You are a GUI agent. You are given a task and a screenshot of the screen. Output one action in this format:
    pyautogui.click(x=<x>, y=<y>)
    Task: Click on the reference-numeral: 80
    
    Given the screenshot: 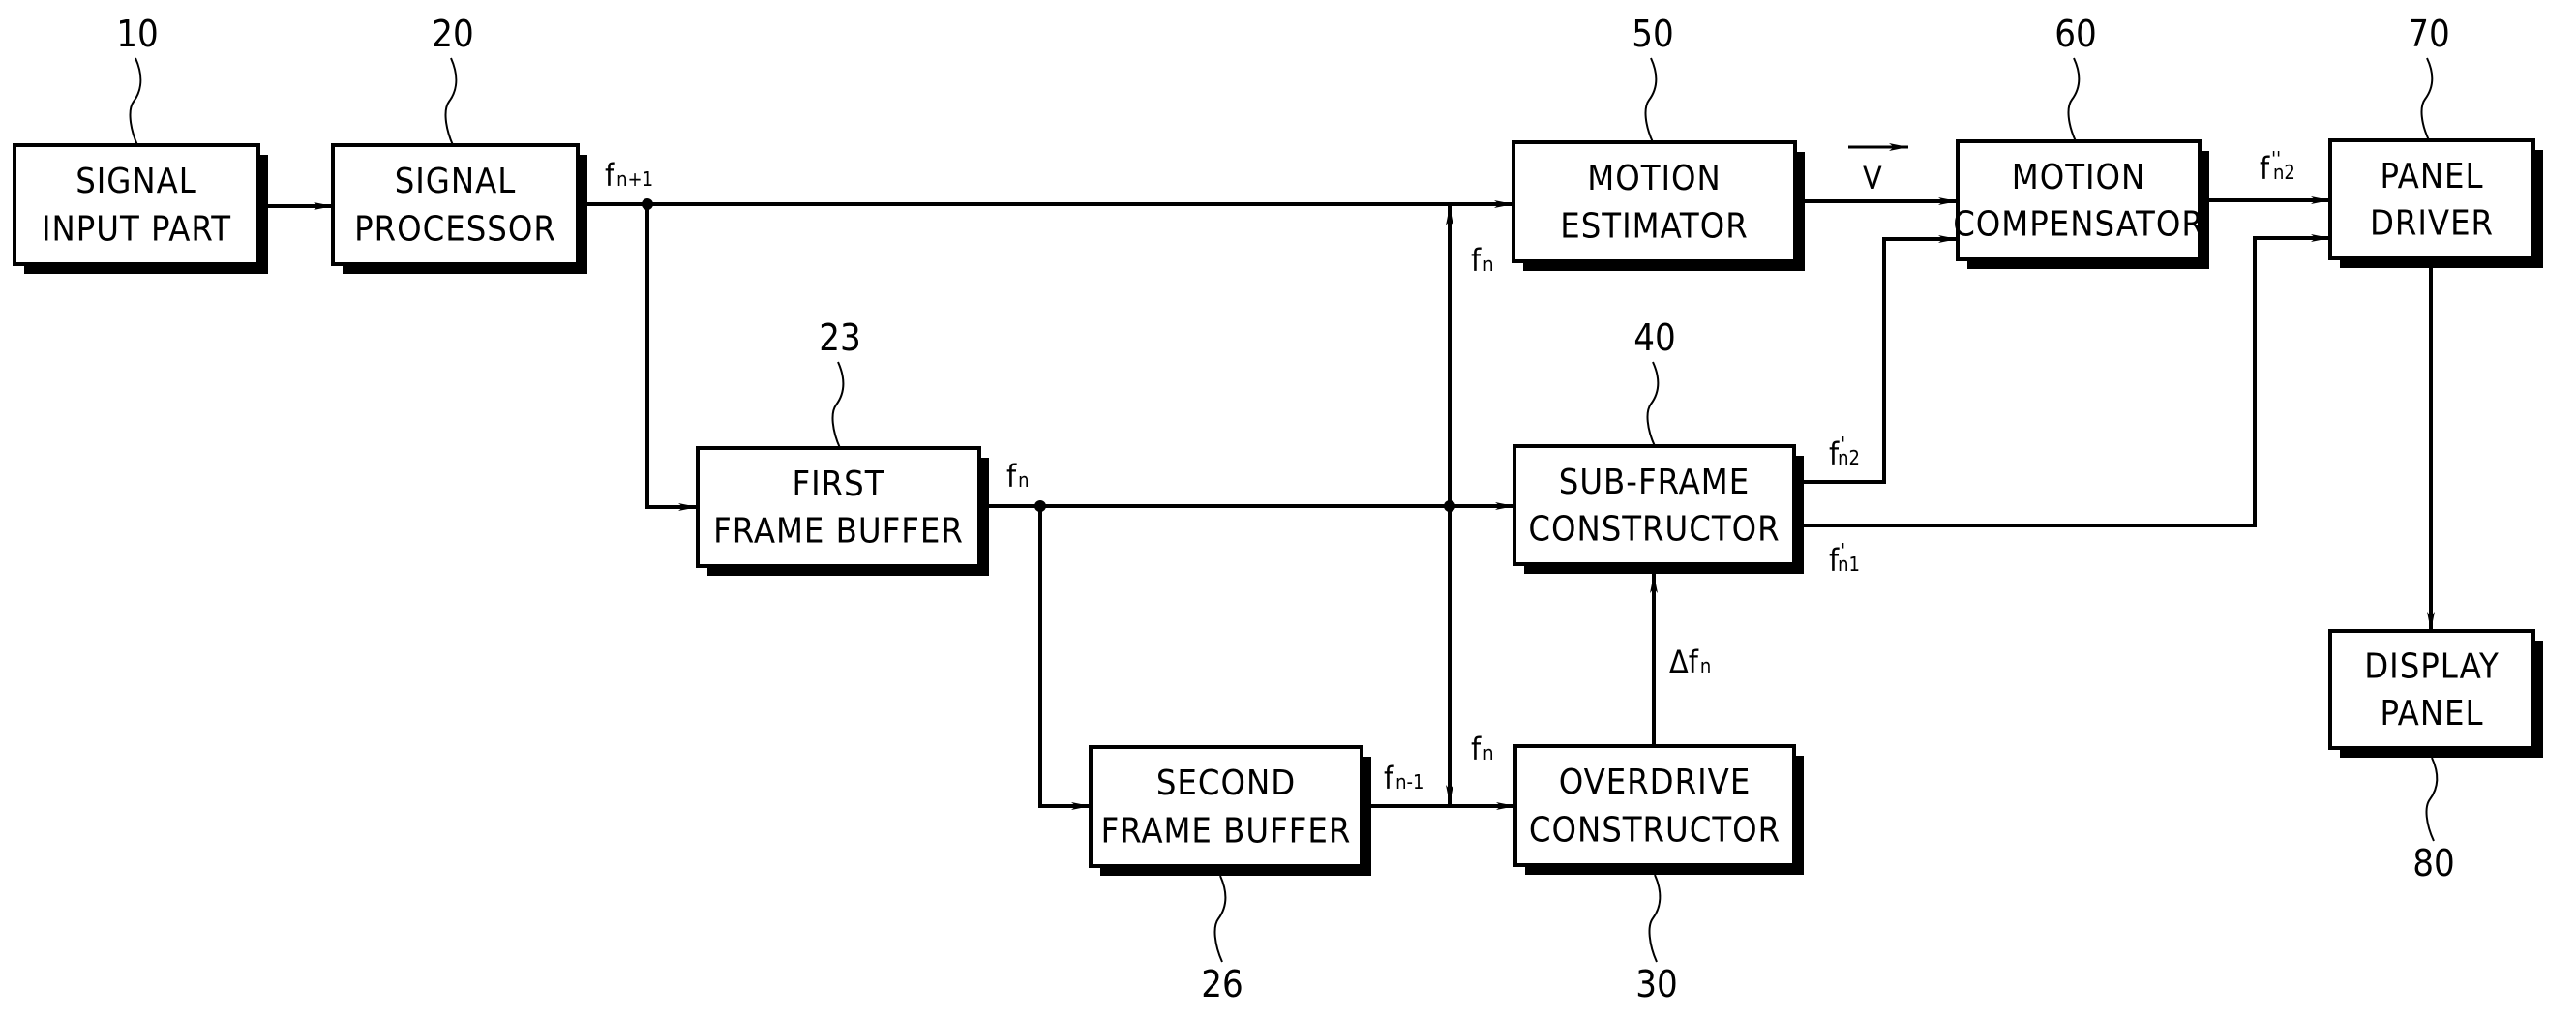 What is the action you would take?
    pyautogui.click(x=2433, y=863)
    